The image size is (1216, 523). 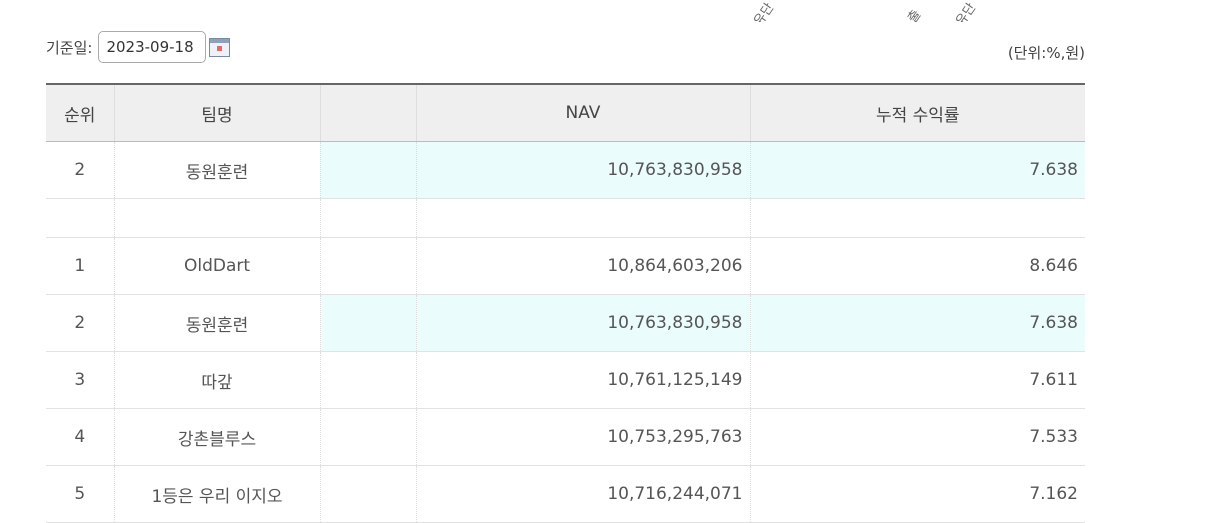 I want to click on my-team-row: 2 동원훈련 10,763,830,958 7.638, so click(x=565, y=170).